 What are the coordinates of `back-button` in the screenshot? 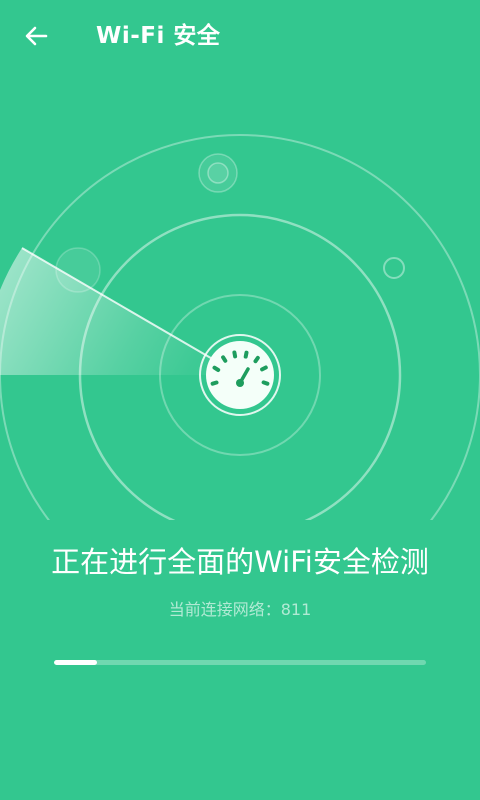 It's located at (38, 36).